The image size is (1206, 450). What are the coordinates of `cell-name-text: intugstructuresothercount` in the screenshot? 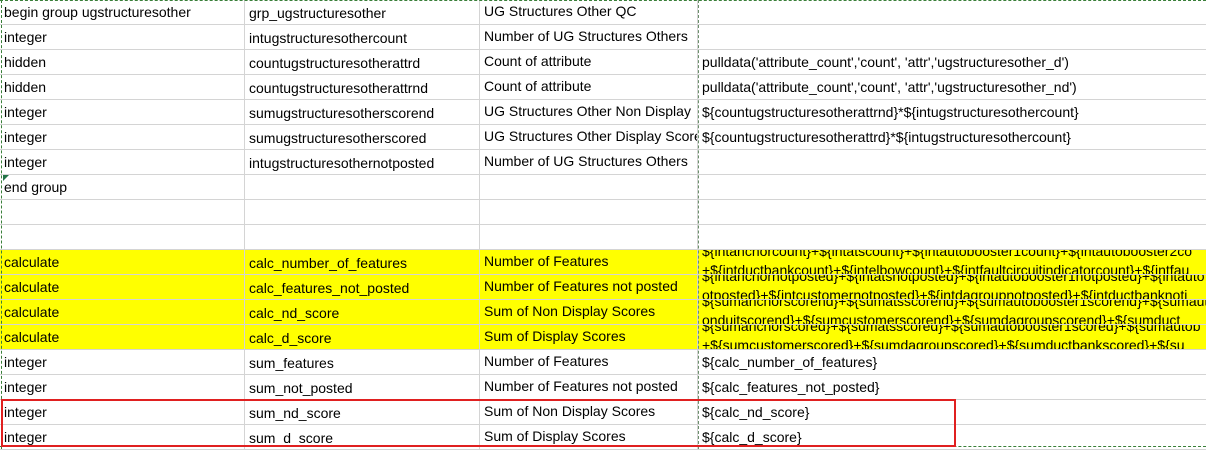 It's located at (328, 38).